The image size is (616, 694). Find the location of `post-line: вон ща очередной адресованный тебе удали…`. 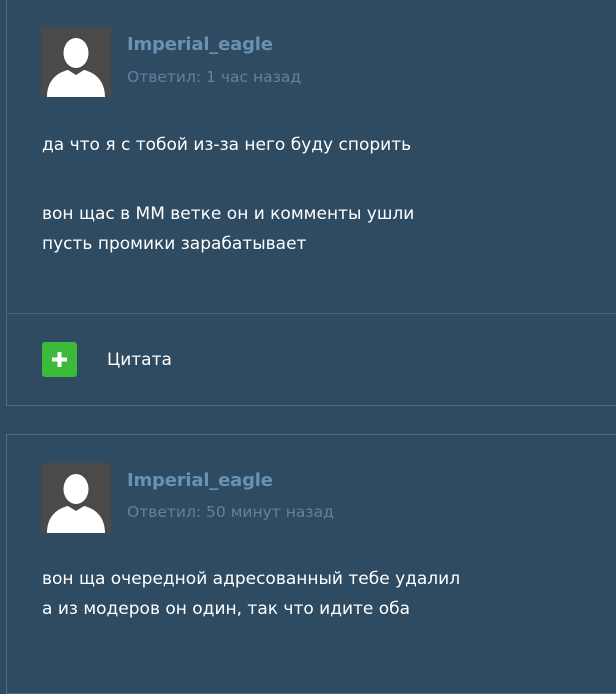

post-line: вон ща очередной адресованный тебе удали… is located at coordinates (251, 579).